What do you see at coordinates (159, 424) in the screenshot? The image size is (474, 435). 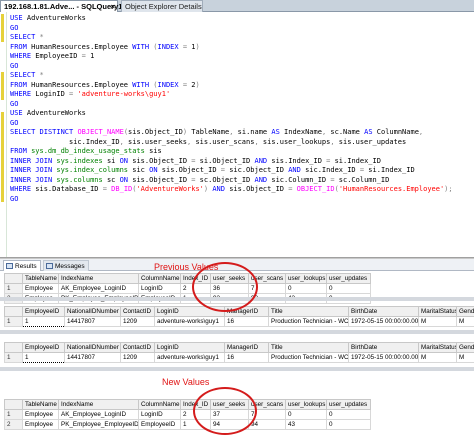 I see `grid-cell: EmployeeID` at bounding box center [159, 424].